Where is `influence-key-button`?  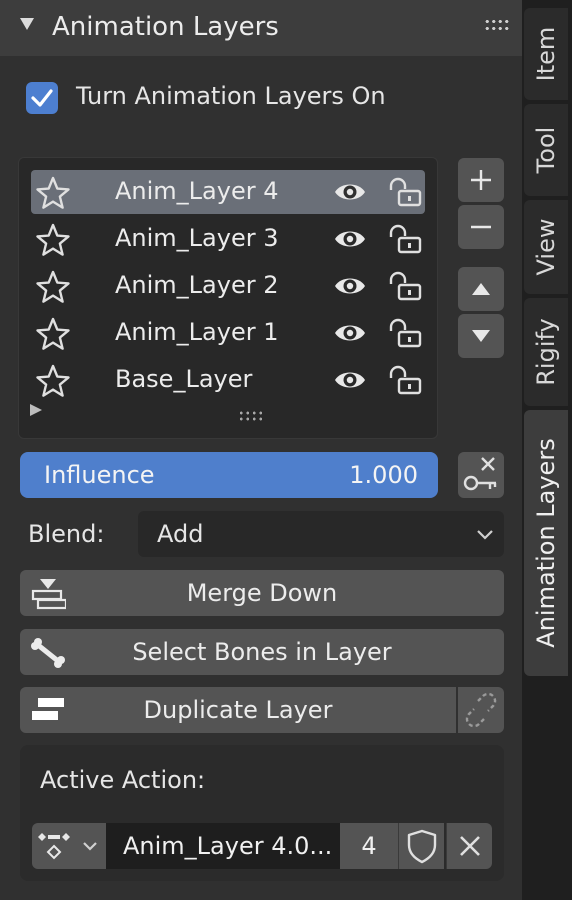 influence-key-button is located at coordinates (481, 475).